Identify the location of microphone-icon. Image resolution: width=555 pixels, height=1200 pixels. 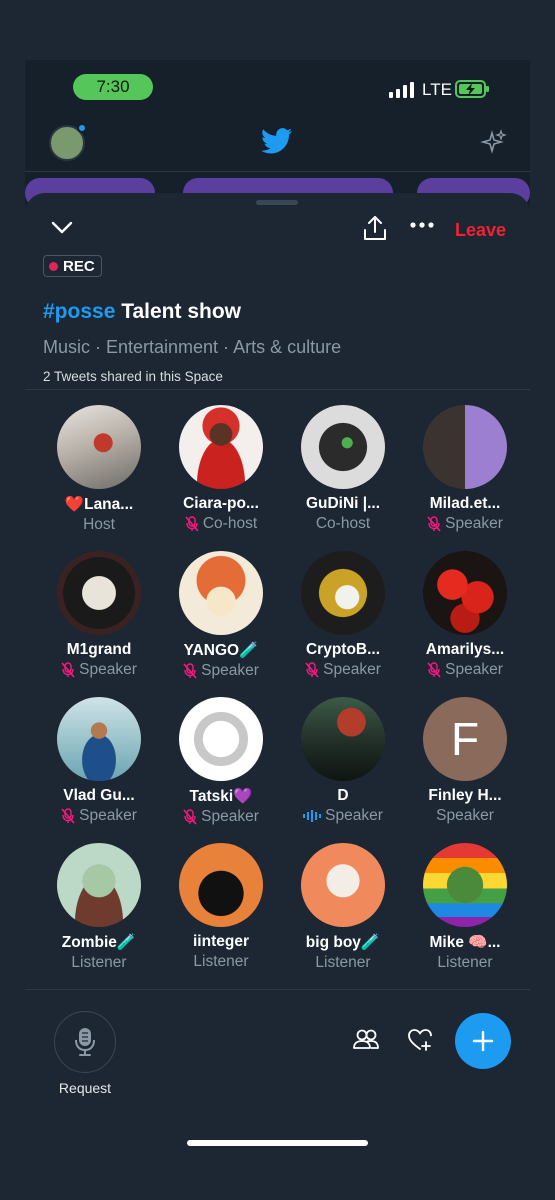
(85, 1042).